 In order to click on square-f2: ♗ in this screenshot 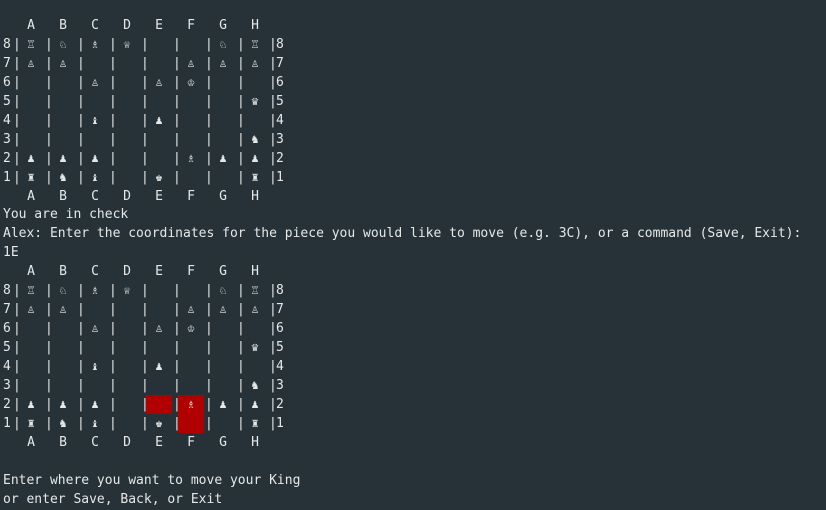, I will do `click(191, 404)`.